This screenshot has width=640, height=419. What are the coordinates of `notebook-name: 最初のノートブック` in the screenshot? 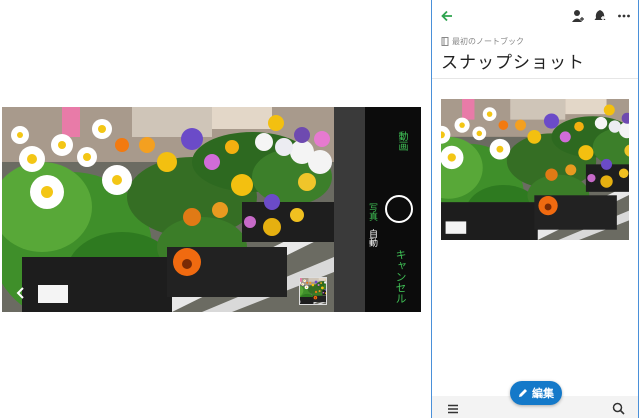 It's located at (488, 41).